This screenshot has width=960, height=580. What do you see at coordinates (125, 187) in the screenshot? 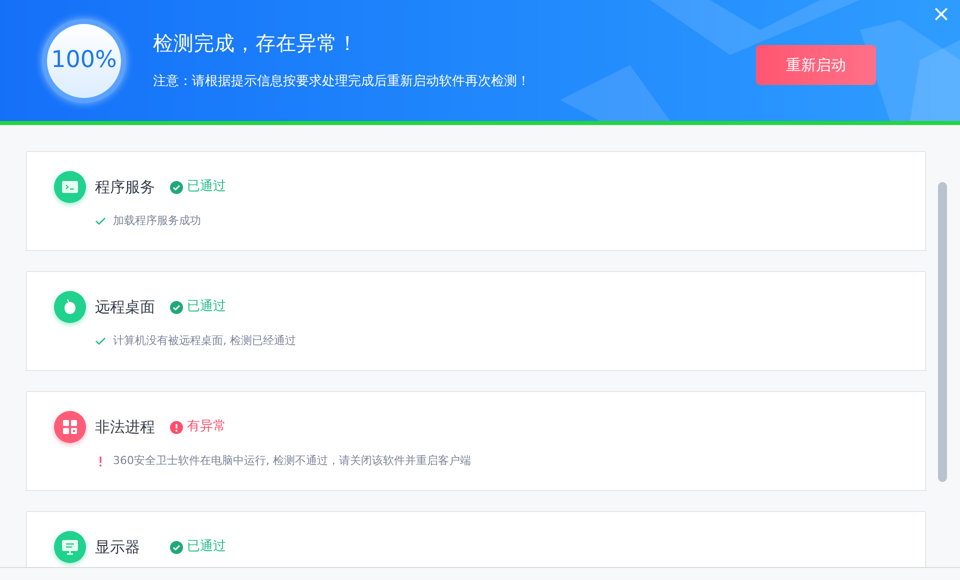
I see `check-title: 程序服务` at bounding box center [125, 187].